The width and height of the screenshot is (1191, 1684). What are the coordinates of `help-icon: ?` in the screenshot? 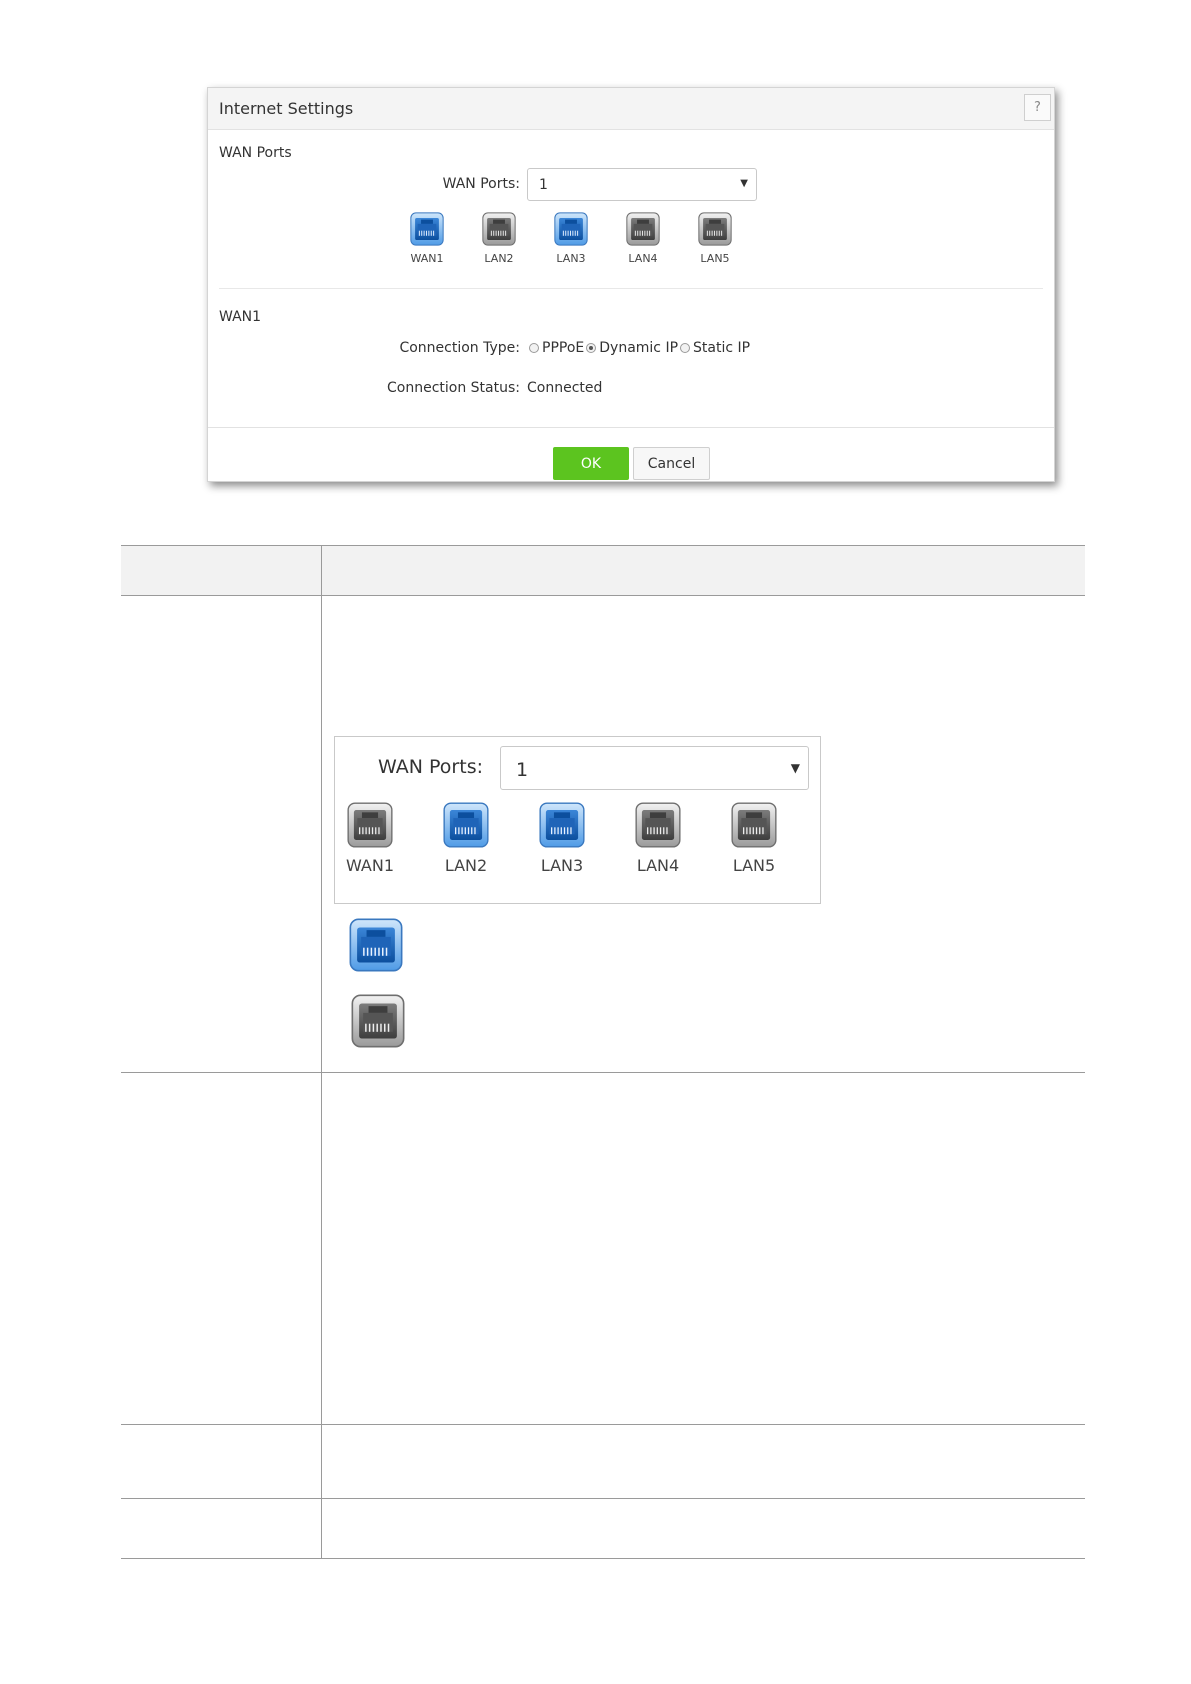 It's located at (1037, 107).